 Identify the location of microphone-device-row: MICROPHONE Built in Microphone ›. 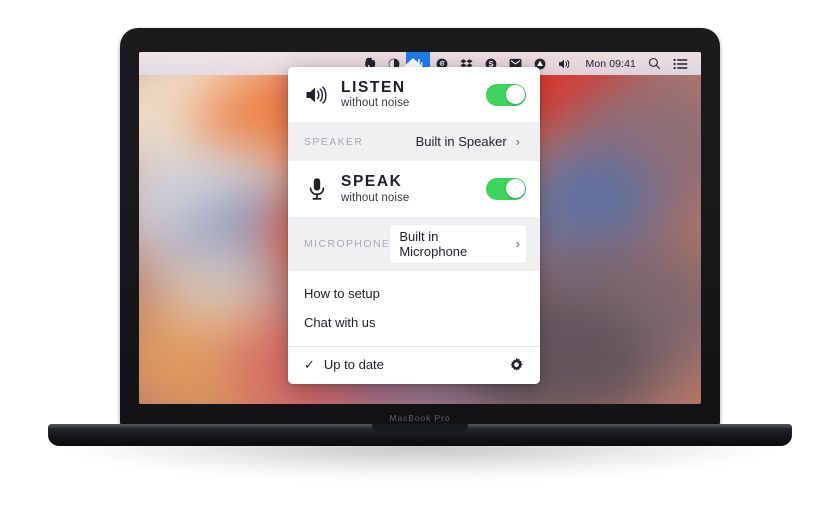
(414, 243).